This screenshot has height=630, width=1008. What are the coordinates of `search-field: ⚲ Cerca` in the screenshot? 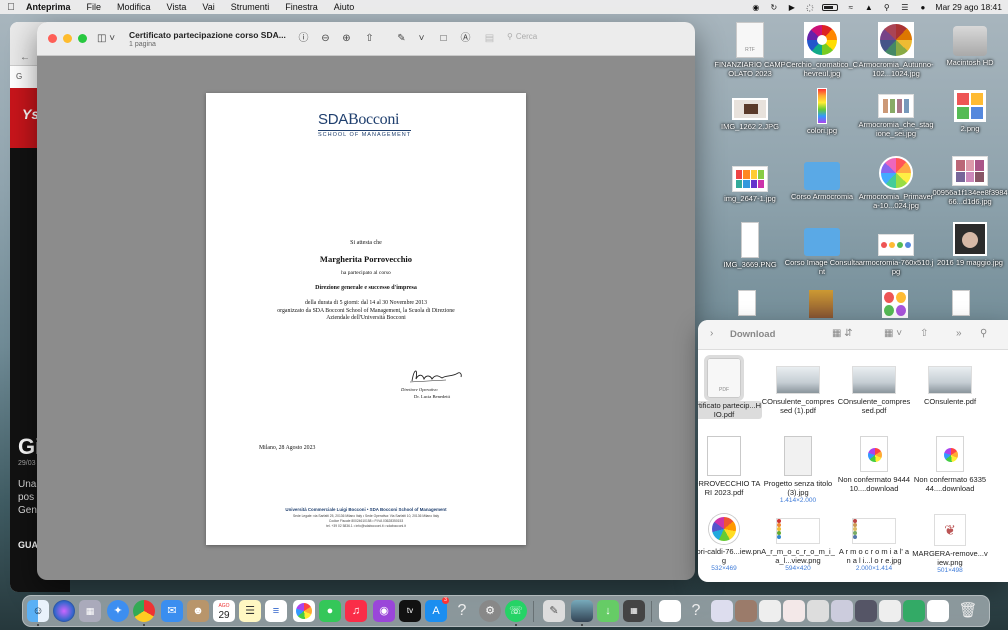 It's located at (522, 36).